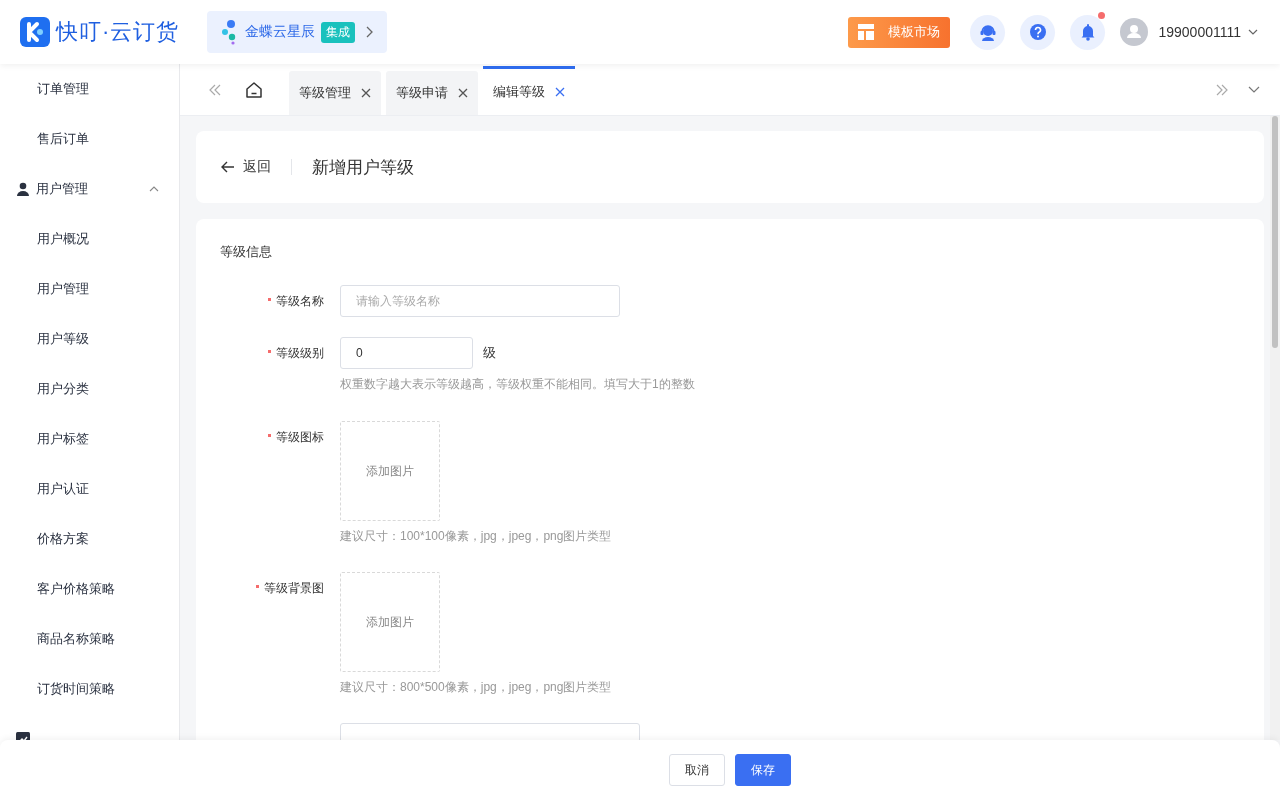  I want to click on menu-group-label: 用户管理, so click(62, 189).